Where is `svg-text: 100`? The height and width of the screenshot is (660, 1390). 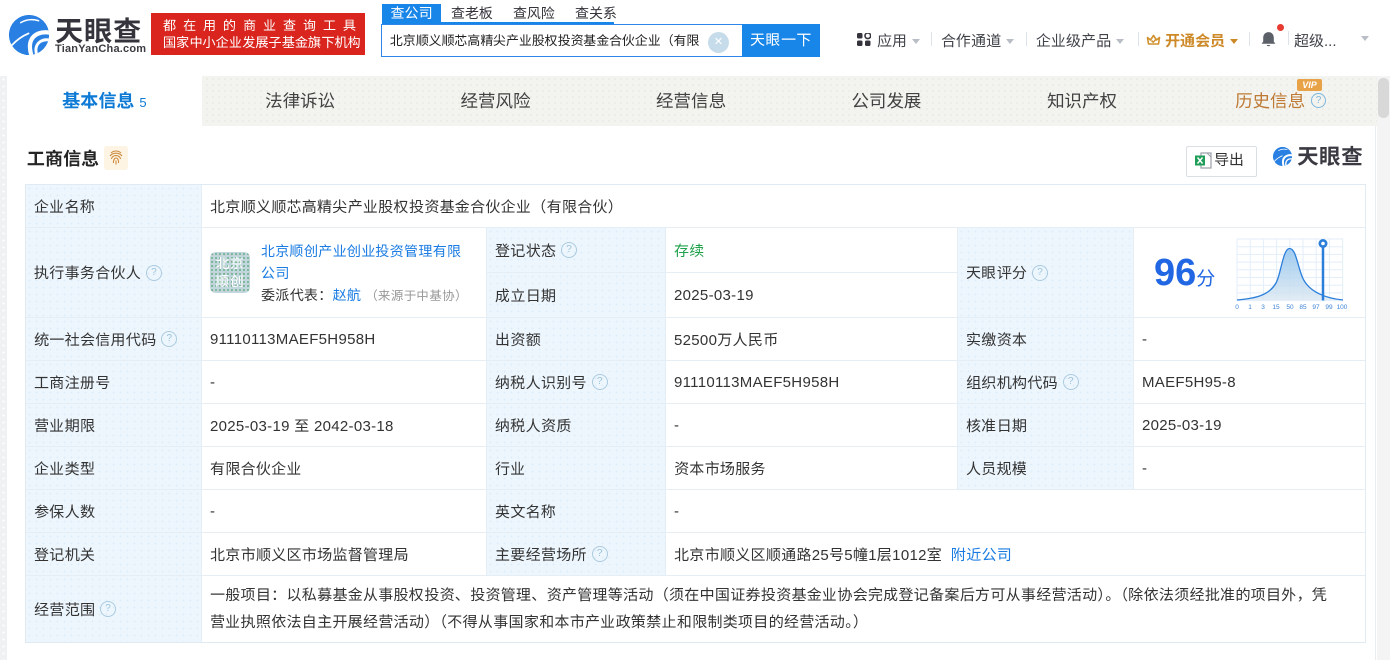
svg-text: 100 is located at coordinates (1342, 307).